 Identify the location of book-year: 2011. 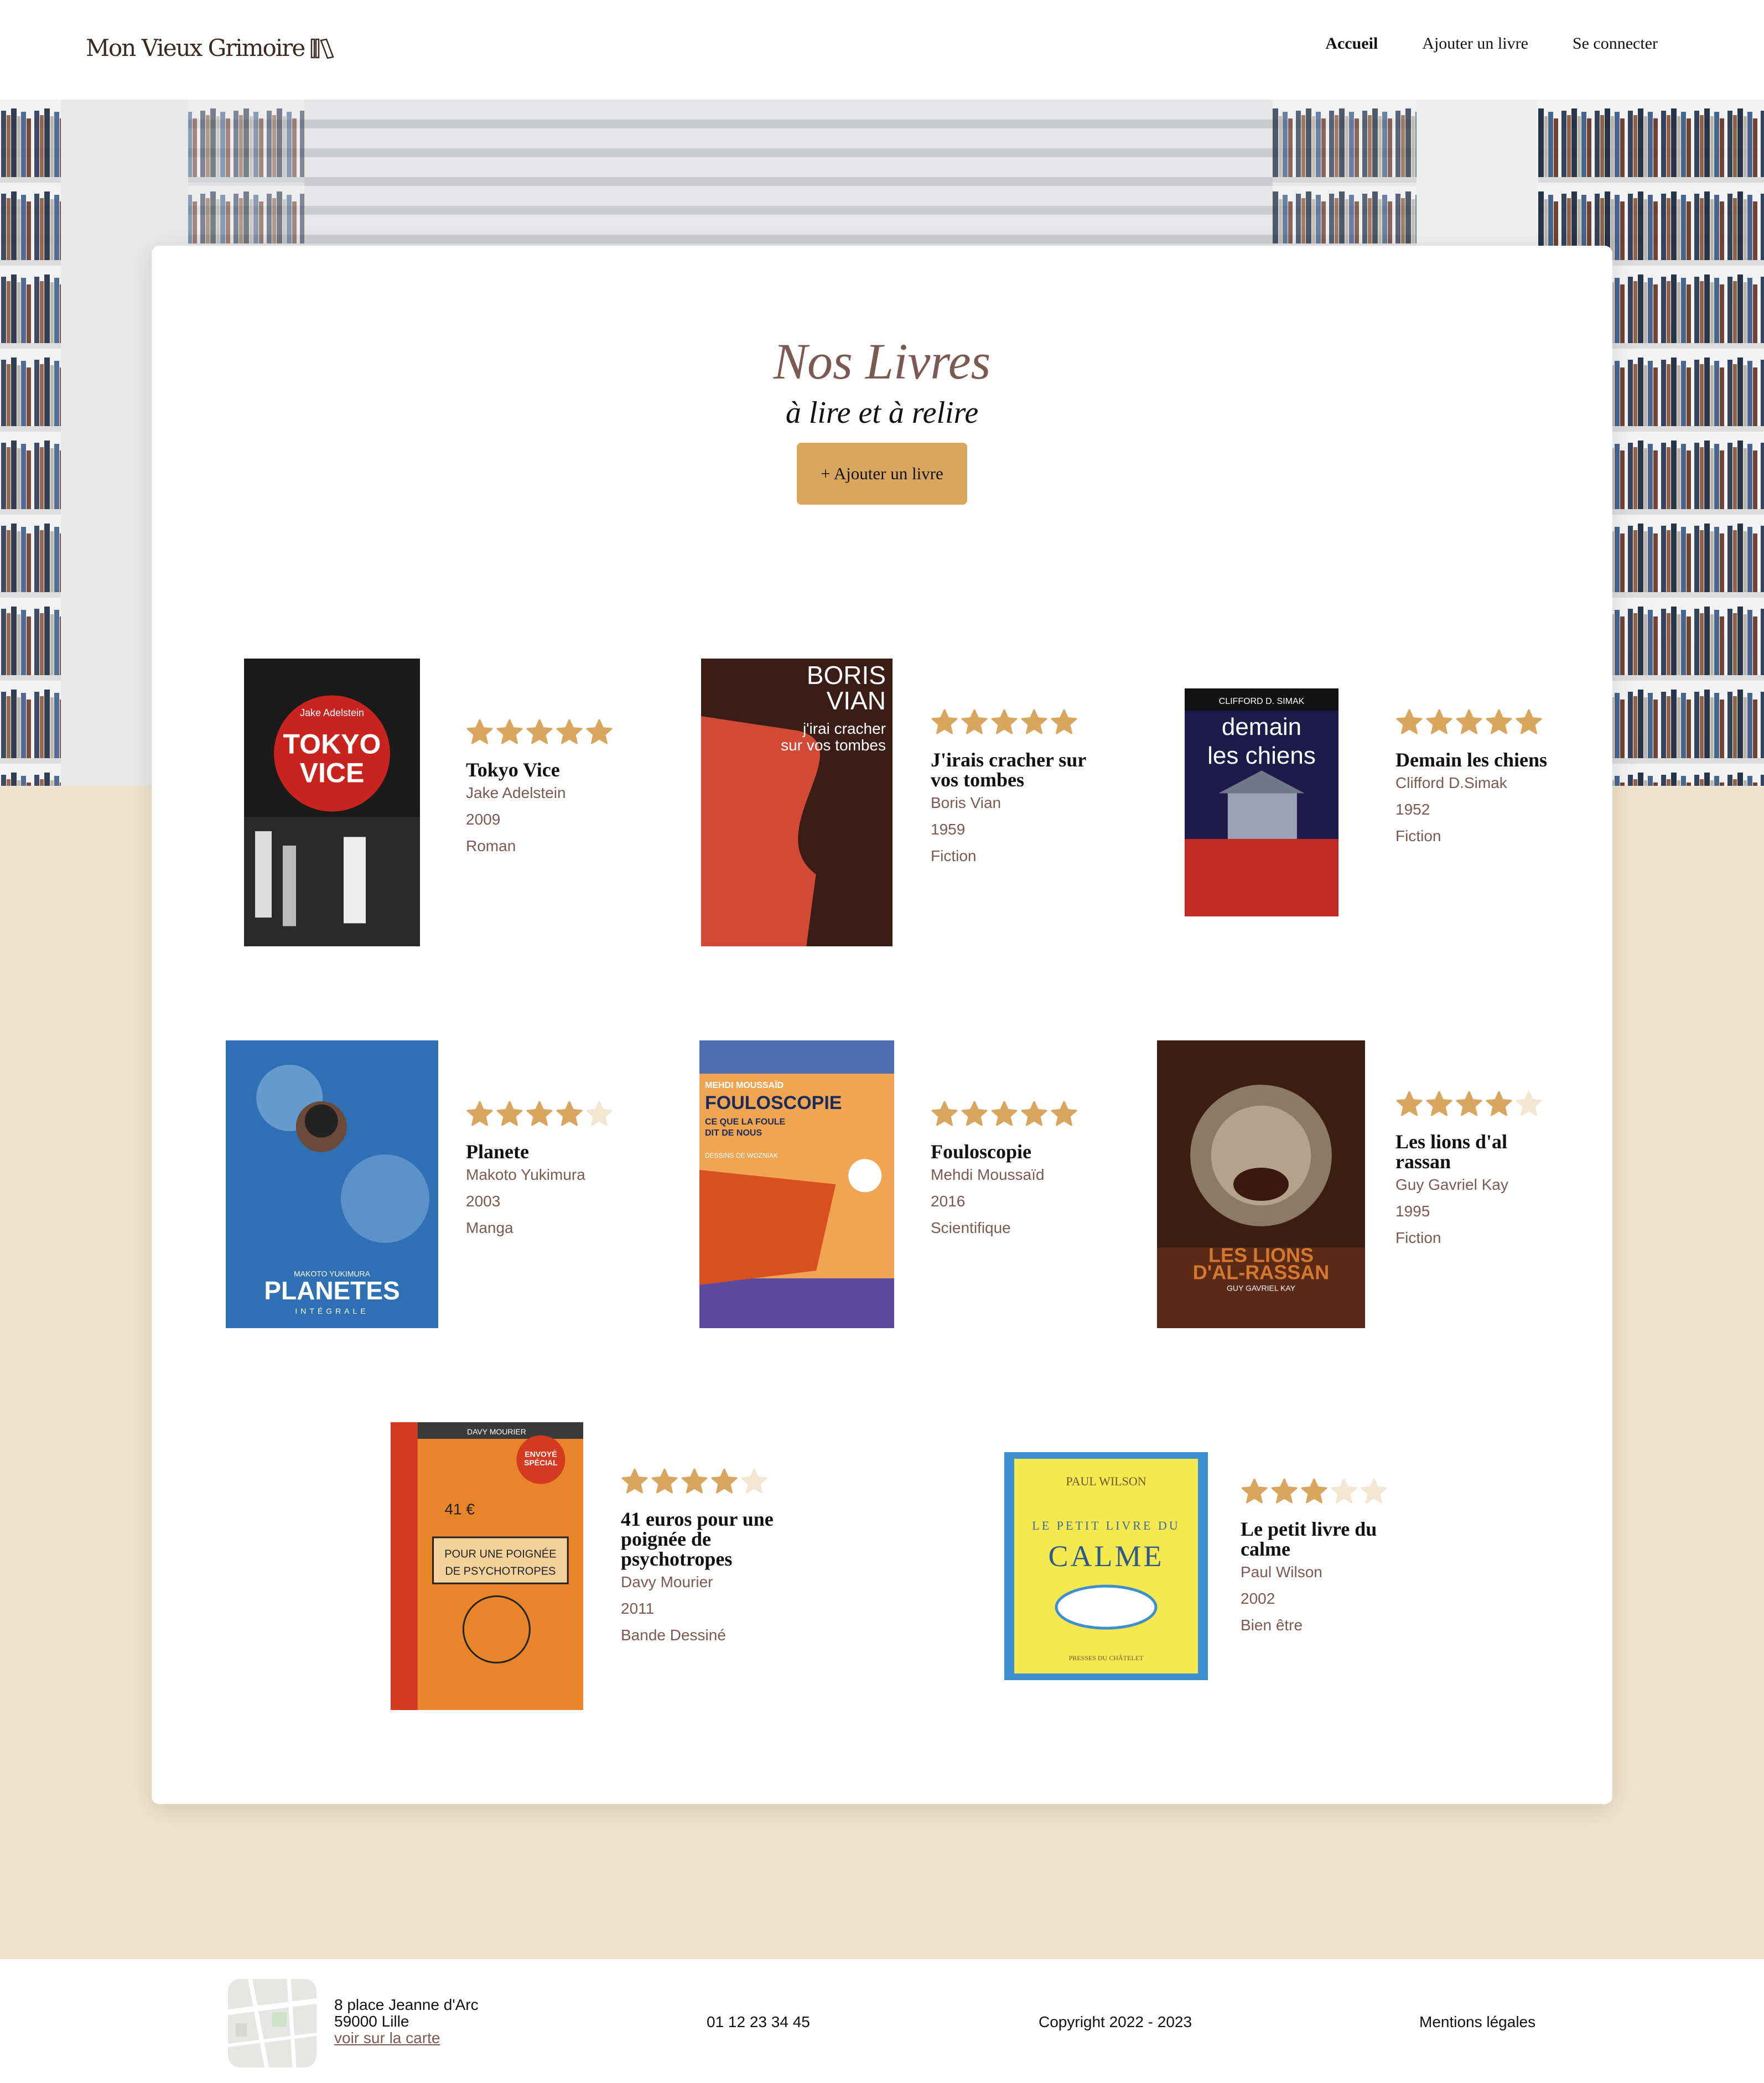
(638, 1609).